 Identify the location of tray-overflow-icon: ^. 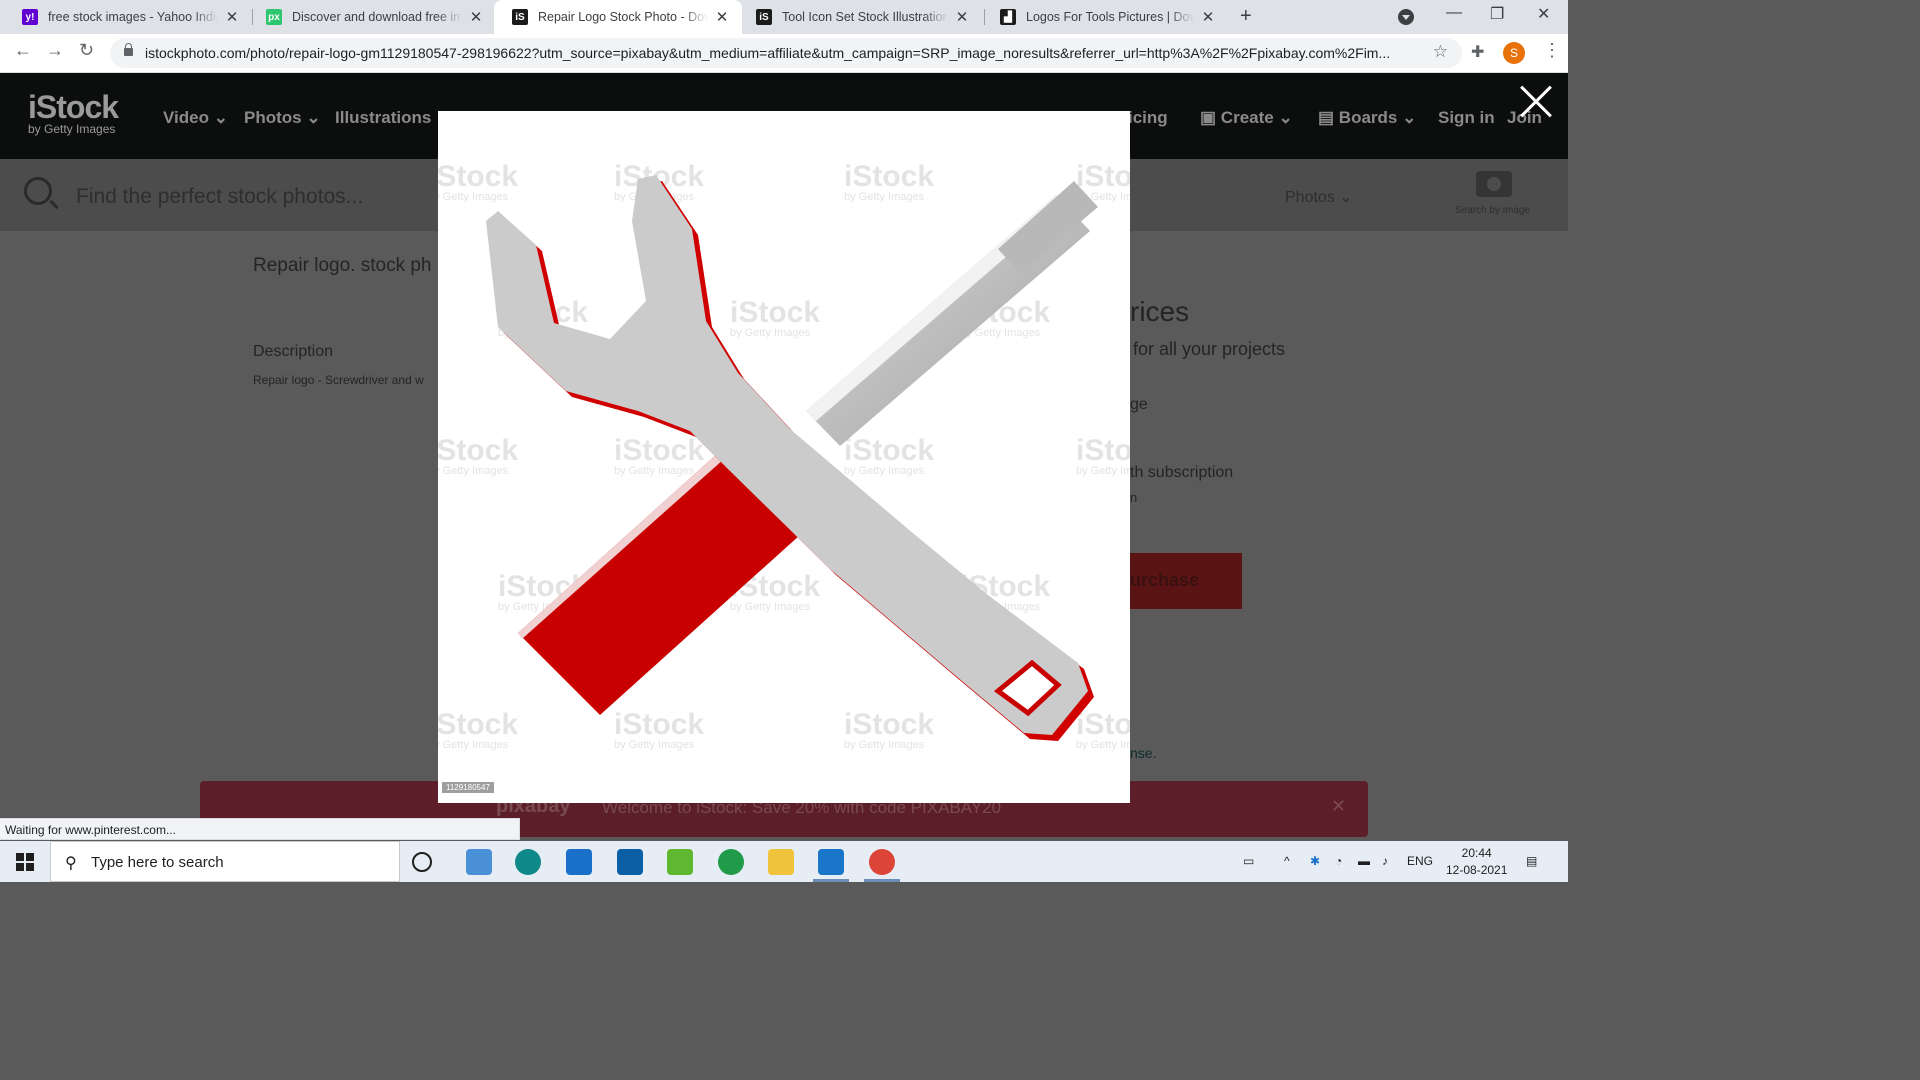
(1287, 861).